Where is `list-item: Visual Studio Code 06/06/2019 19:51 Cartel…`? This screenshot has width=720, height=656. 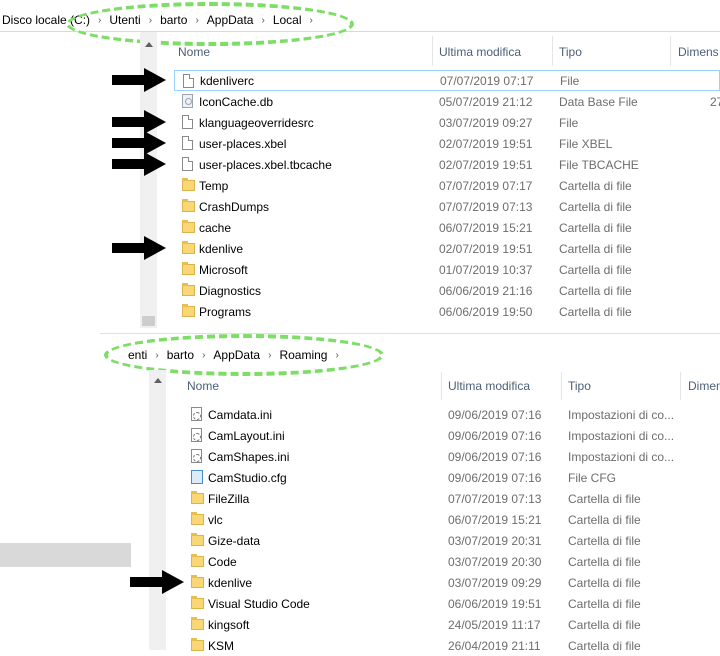 list-item: Visual Studio Code 06/06/2019 19:51 Cartel… is located at coordinates (451, 603).